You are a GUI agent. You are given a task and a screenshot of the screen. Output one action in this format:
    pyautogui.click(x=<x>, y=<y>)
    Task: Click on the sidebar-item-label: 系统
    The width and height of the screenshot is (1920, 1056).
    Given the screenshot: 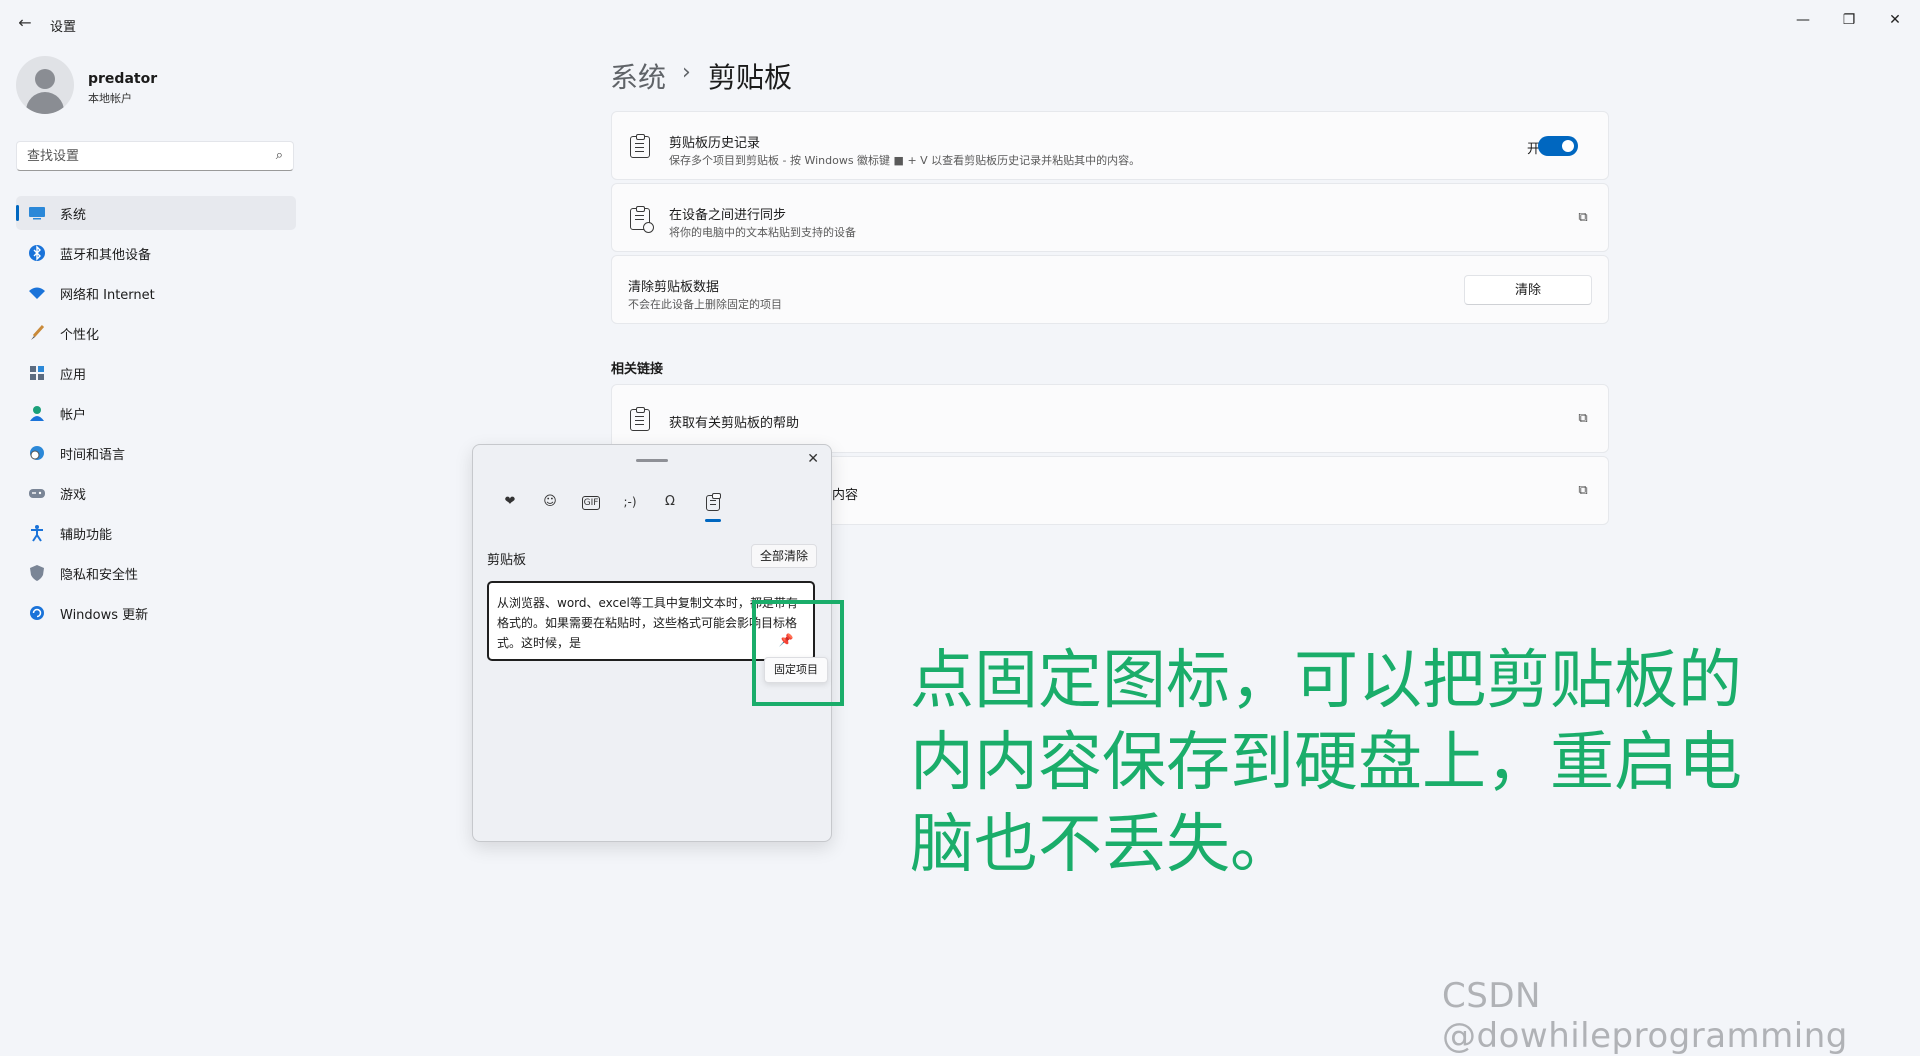 What is the action you would take?
    pyautogui.click(x=73, y=215)
    